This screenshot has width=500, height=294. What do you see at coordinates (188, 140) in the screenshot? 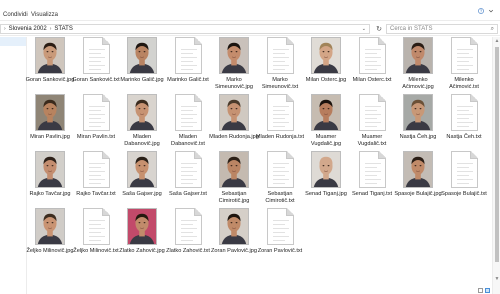
I see `file-name-label: Mladen Dabanovič.txt` at bounding box center [188, 140].